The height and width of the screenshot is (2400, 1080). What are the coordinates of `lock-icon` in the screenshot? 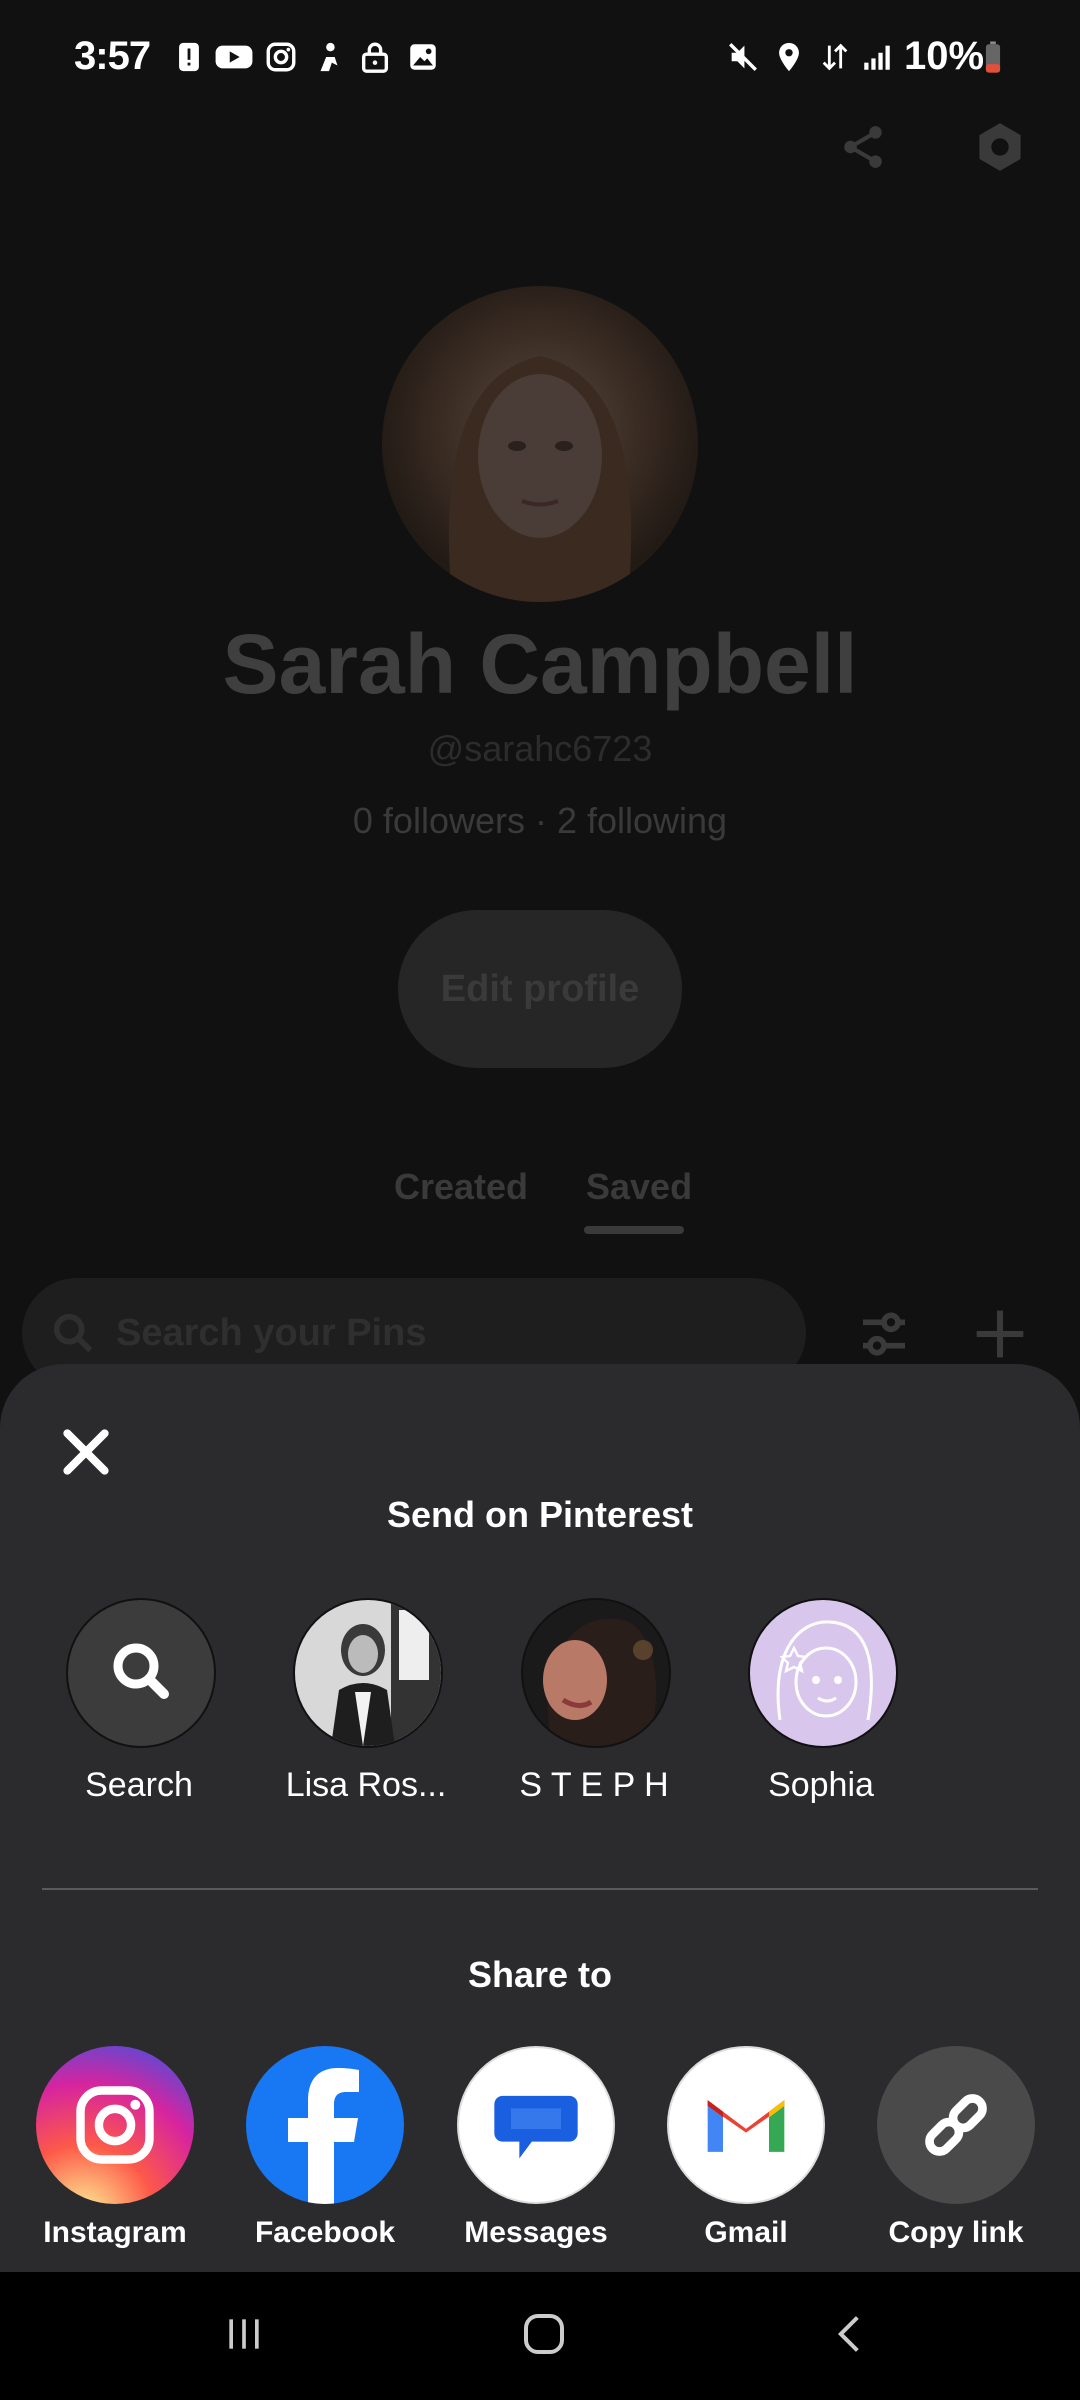 It's located at (375, 57).